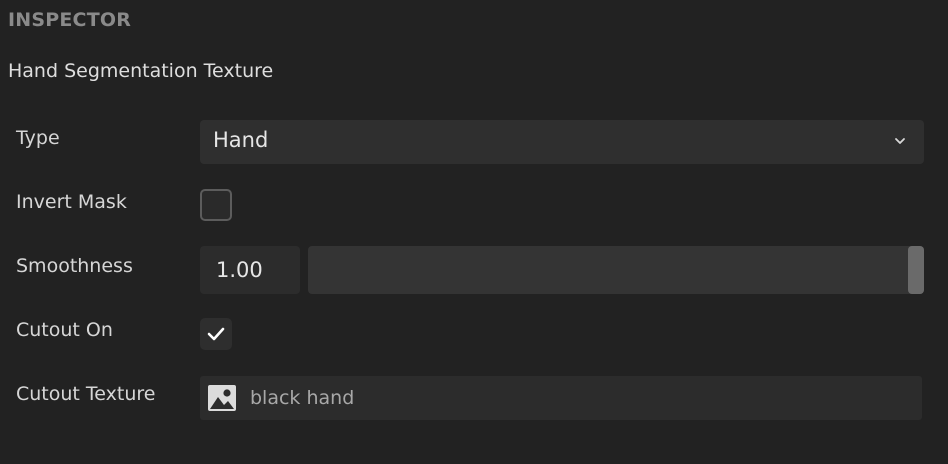 The height and width of the screenshot is (464, 948). Describe the element at coordinates (64, 330) in the screenshot. I see `cutout-on-label: Cutout On` at that location.